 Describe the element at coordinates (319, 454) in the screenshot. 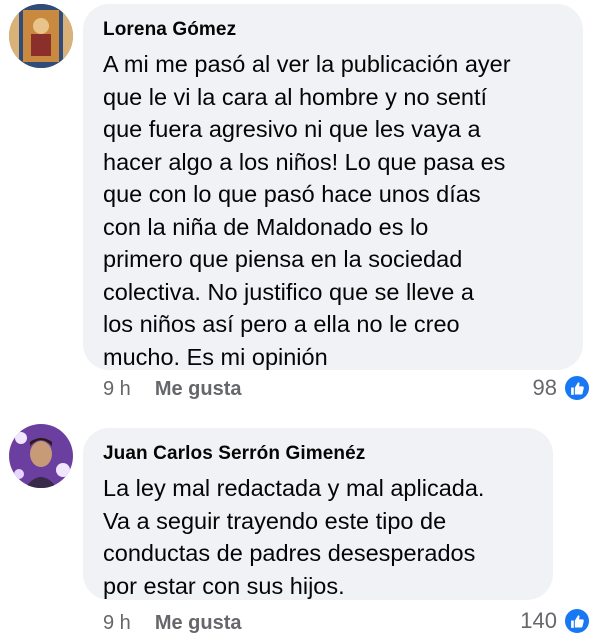

I see `comment-author: Juan Carlos Serrón Gimenéz` at that location.